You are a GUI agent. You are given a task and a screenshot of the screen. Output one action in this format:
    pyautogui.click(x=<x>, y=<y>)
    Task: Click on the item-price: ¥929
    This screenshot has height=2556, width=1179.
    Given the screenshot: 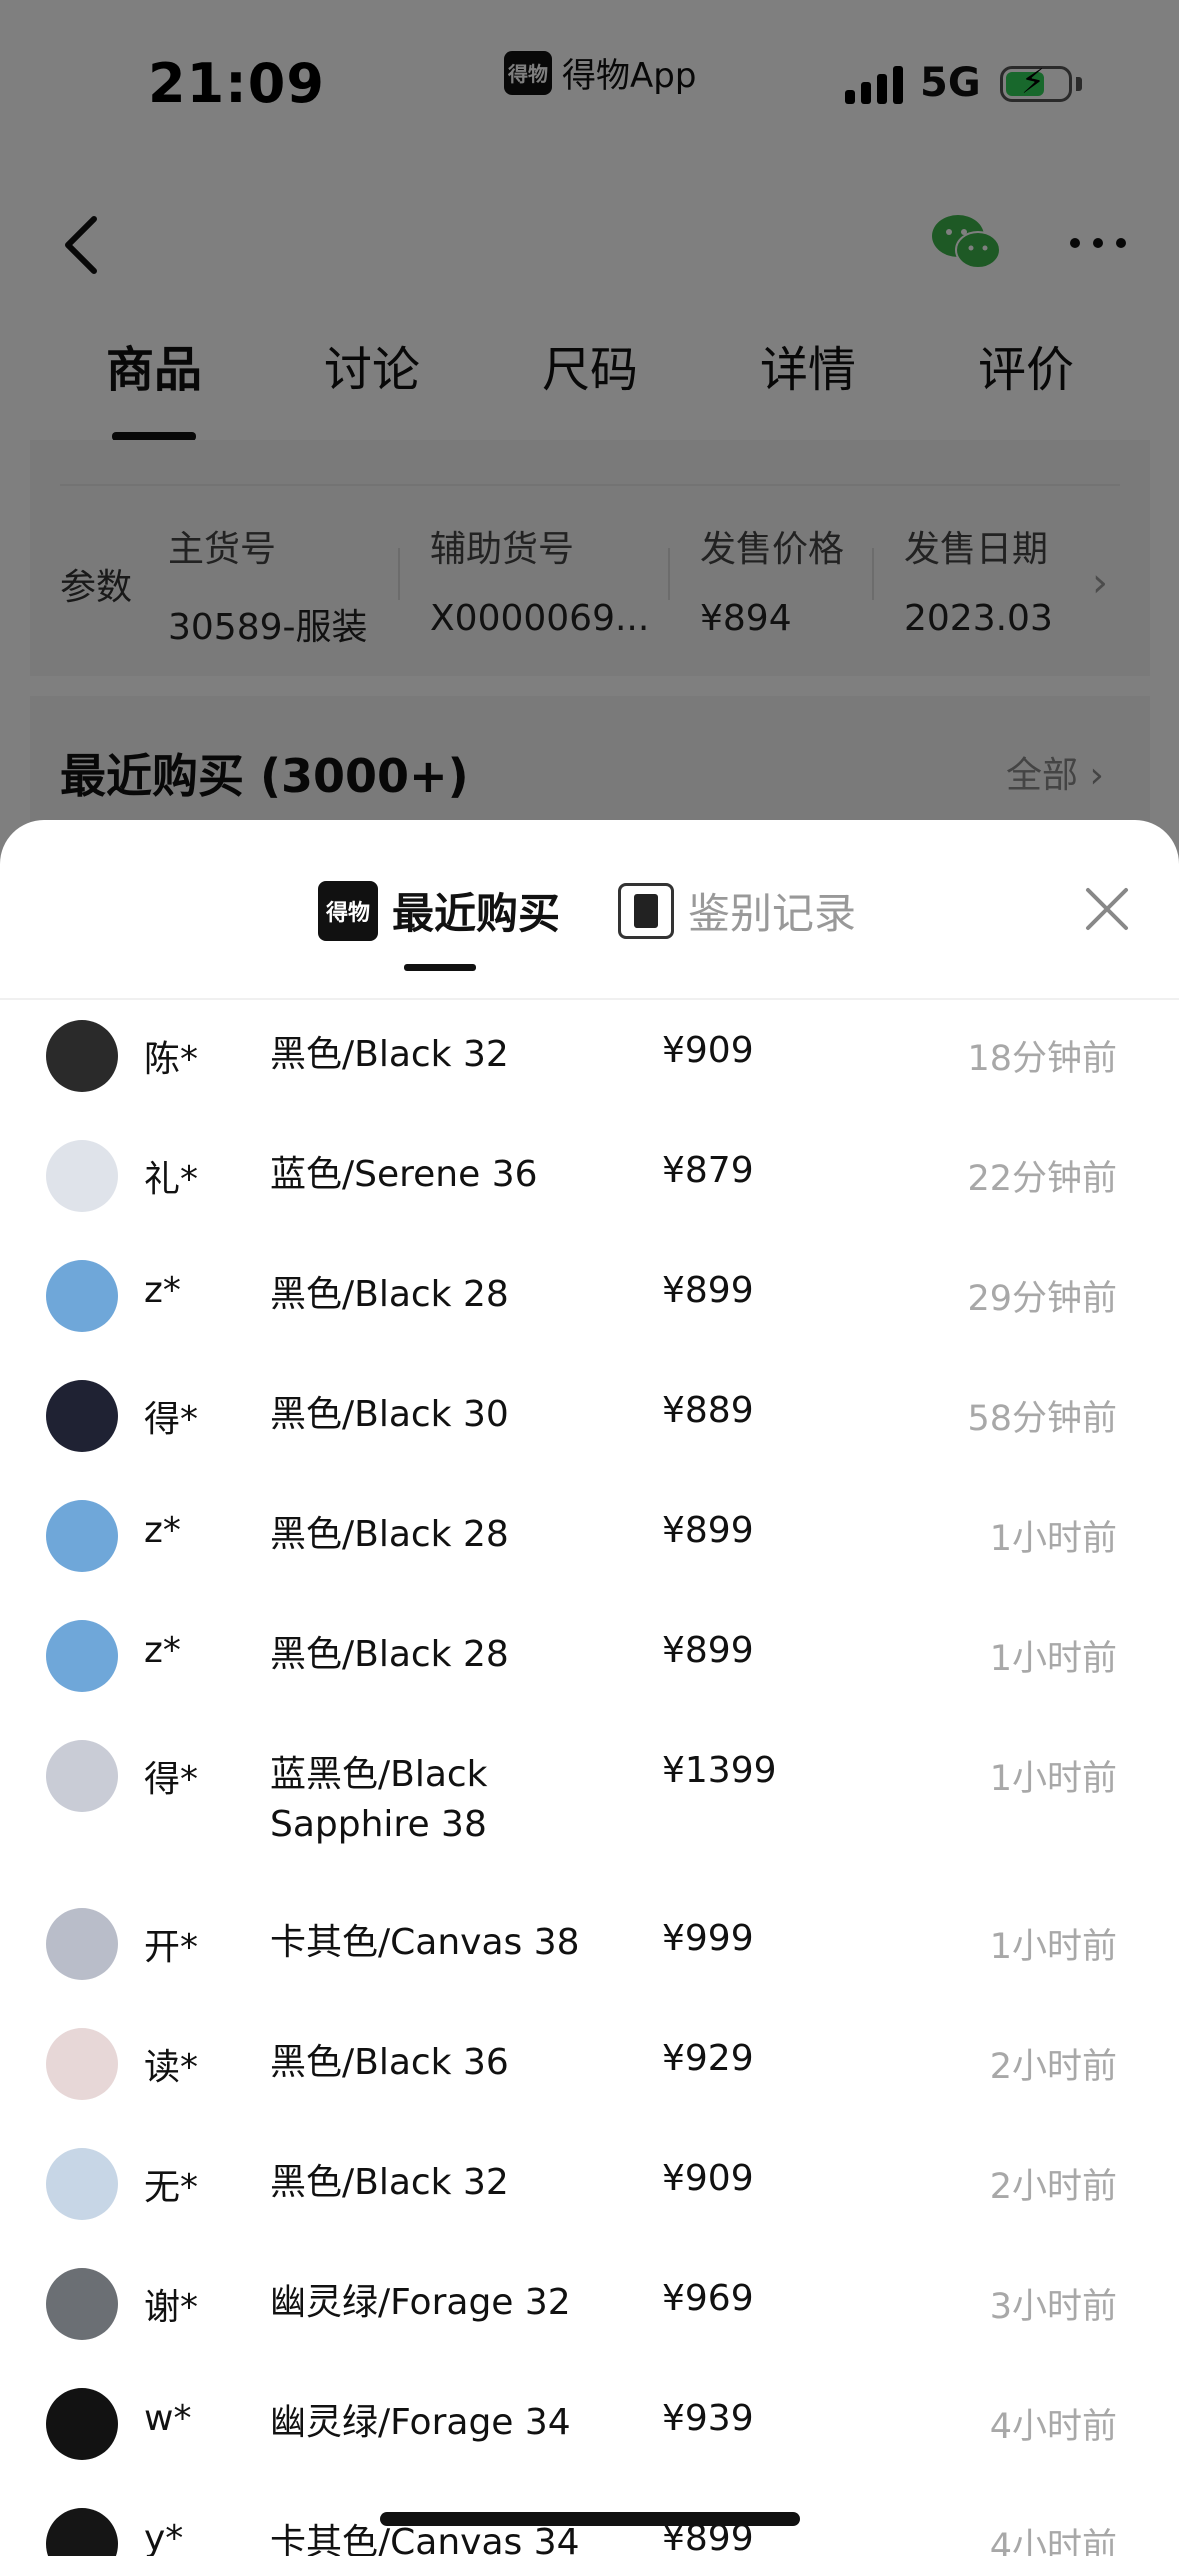 What is the action you would take?
    pyautogui.click(x=708, y=2058)
    